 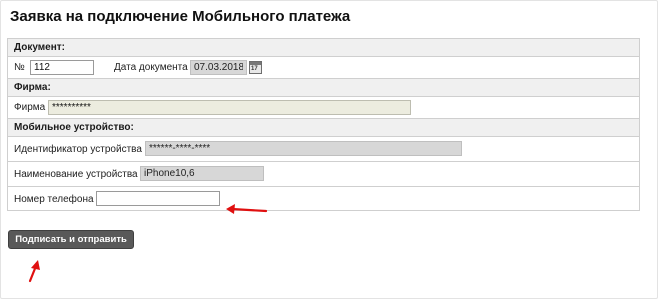 I want to click on section-mobile: Мобильное устройство:, so click(x=323, y=128).